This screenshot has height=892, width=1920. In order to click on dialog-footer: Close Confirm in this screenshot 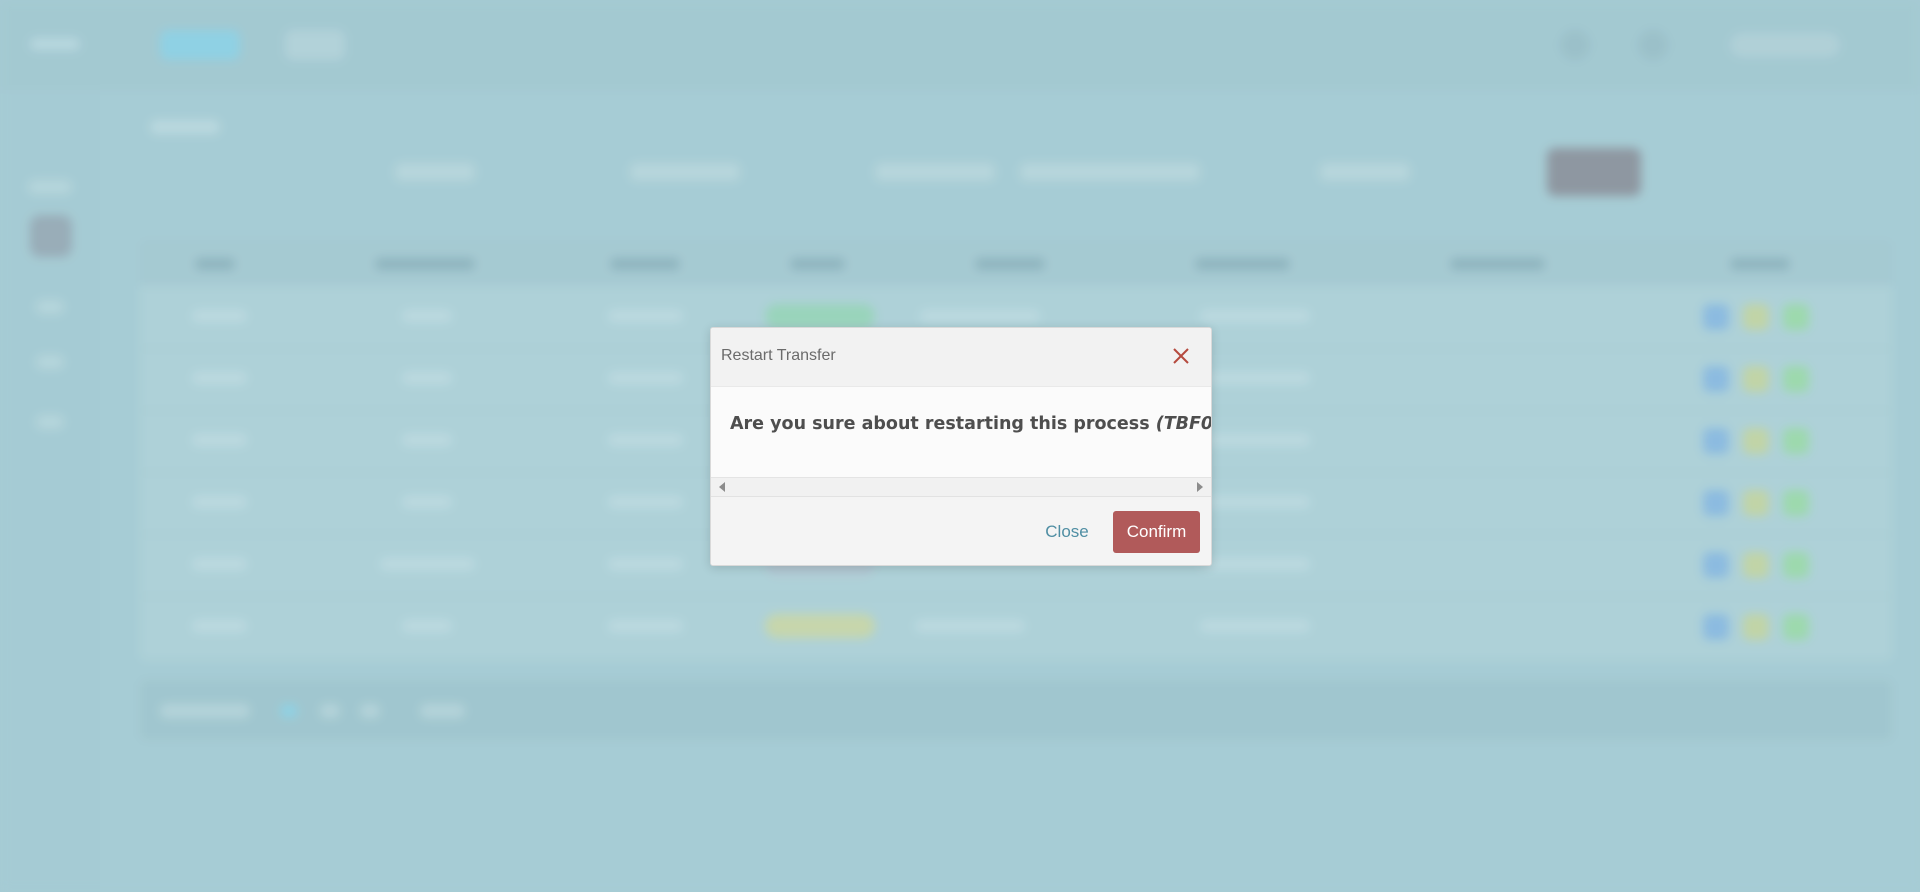, I will do `click(961, 530)`.